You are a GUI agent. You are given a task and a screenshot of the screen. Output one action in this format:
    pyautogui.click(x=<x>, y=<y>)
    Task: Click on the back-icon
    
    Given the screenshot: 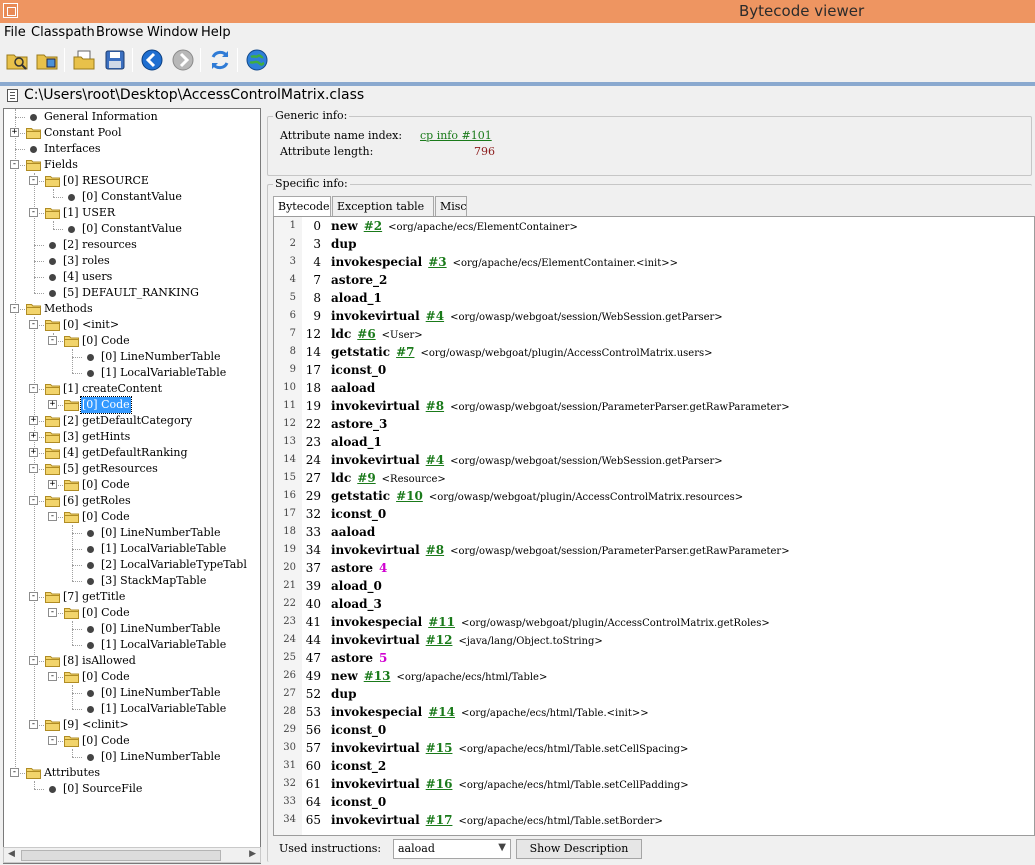 What is the action you would take?
    pyautogui.click(x=152, y=60)
    